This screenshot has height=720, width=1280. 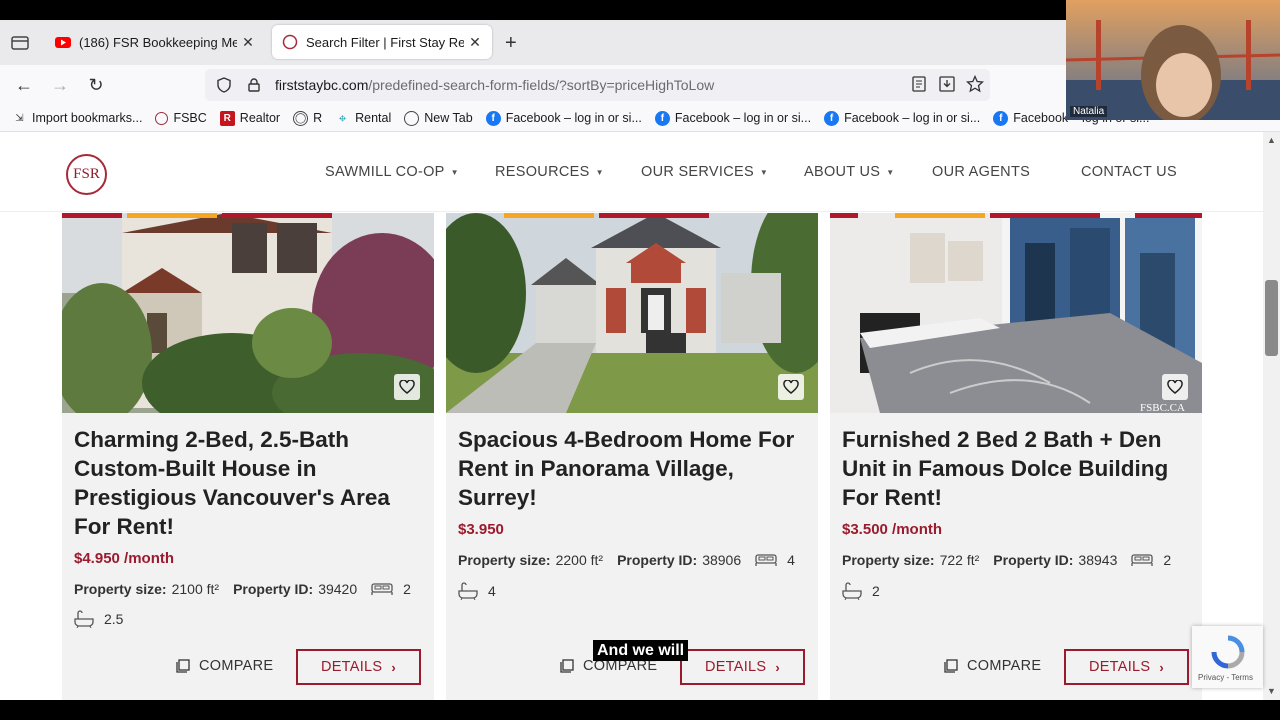 I want to click on listing-price: $3.500 /month, so click(x=892, y=529).